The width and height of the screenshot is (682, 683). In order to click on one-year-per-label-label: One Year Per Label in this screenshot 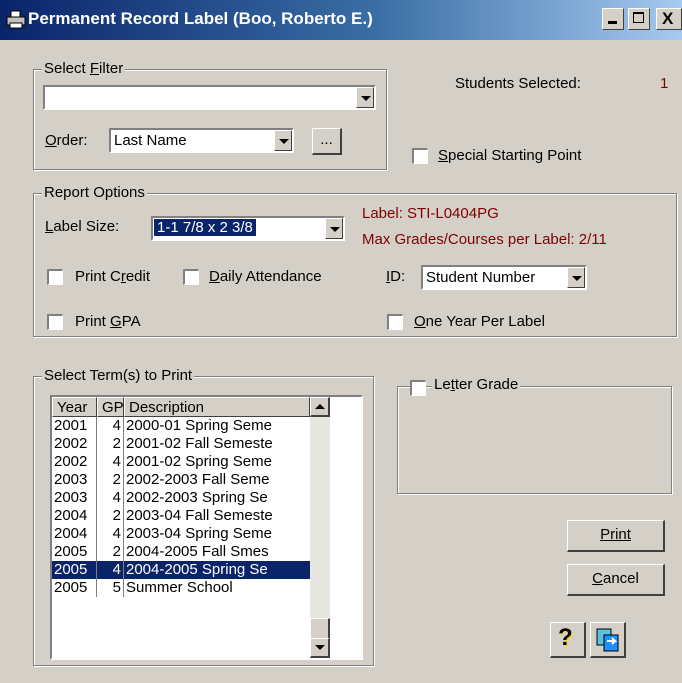, I will do `click(479, 321)`.